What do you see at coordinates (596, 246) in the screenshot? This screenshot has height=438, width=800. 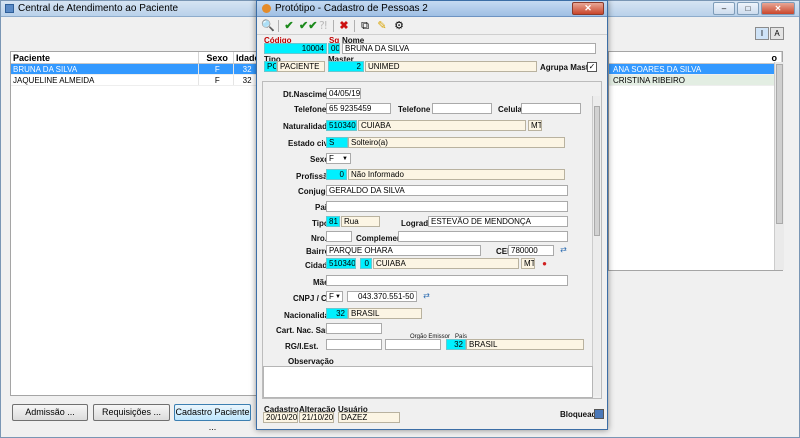 I see `details-scrollbar` at bounding box center [596, 246].